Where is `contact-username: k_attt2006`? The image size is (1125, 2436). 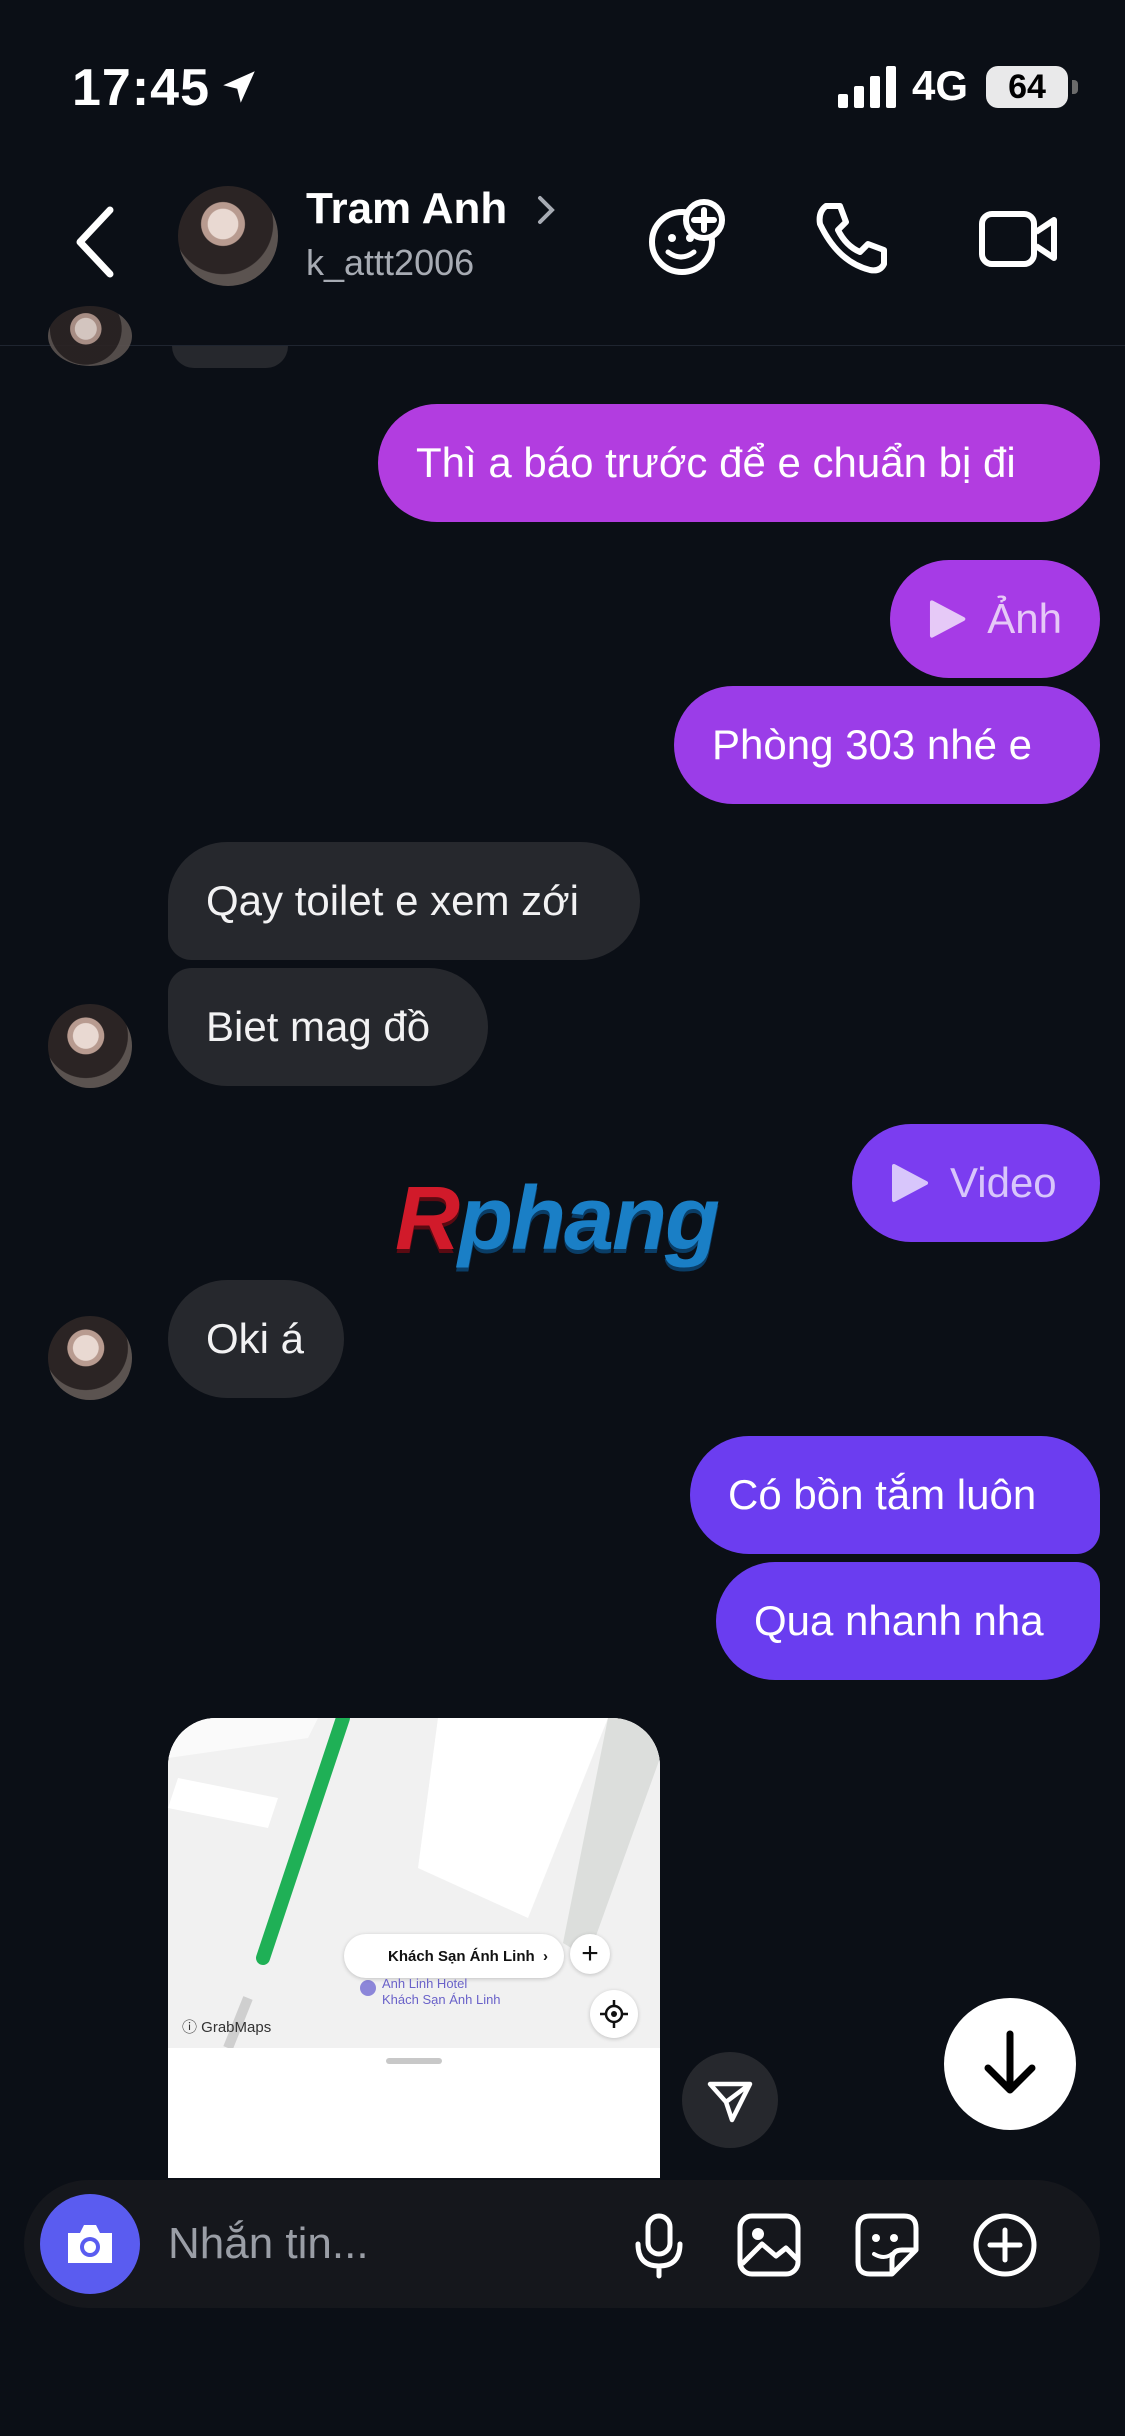 contact-username: k_attt2006 is located at coordinates (390, 262).